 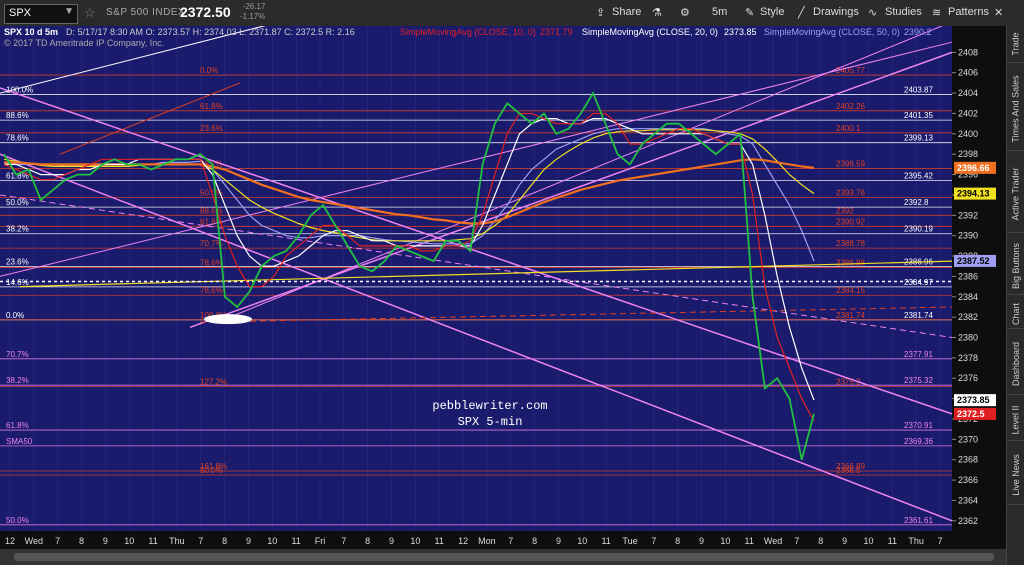 I want to click on sidebar-tab-big-buttons: Big Buttons, so click(x=1015, y=266).